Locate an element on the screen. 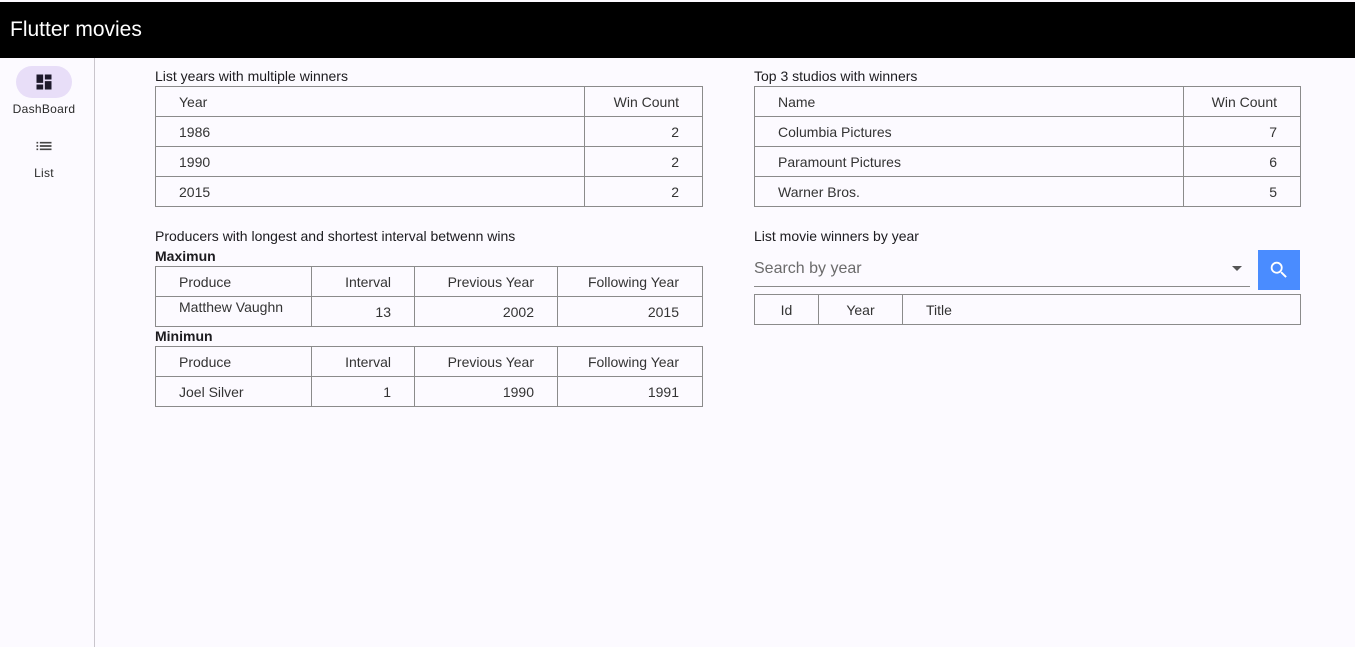 The image size is (1355, 647). multiple-winners-table: Year Win Count 1986 2 1990 2 2015 2 is located at coordinates (429, 146).